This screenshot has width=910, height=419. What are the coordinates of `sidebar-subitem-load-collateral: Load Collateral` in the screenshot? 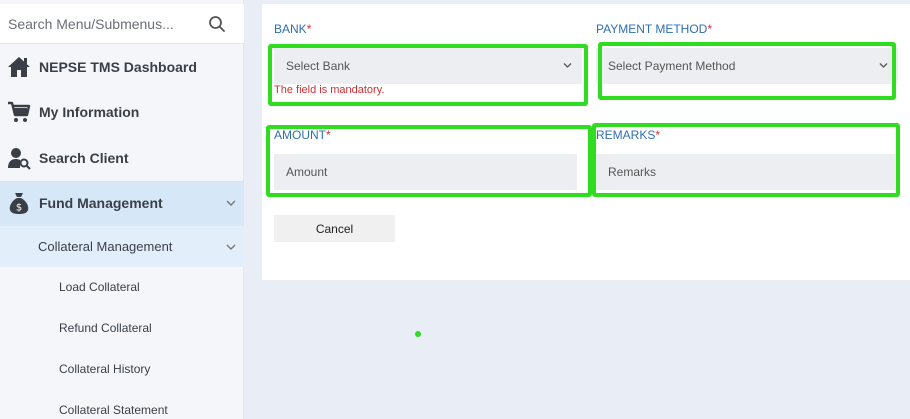 It's located at (122, 287).